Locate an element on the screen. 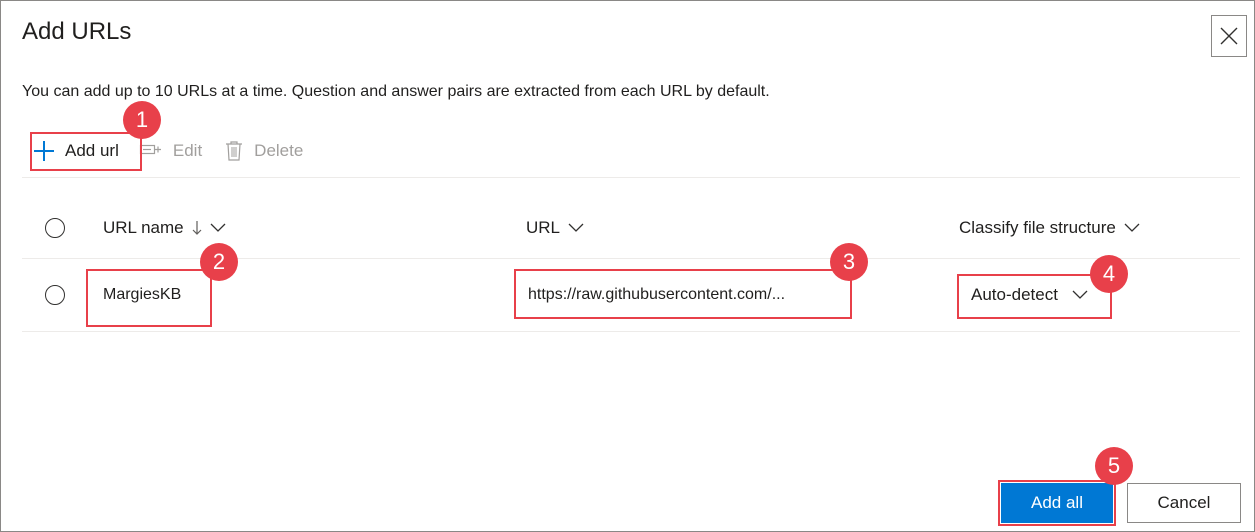  row-select-radio is located at coordinates (55, 295).